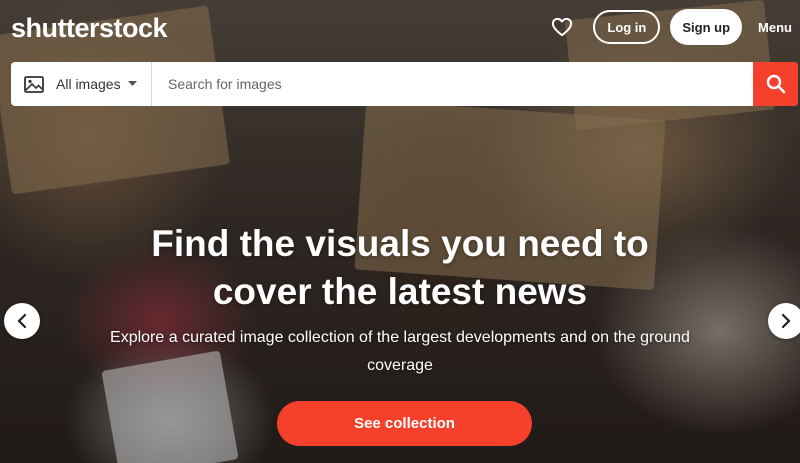 This screenshot has height=463, width=800. I want to click on search-button, so click(775, 84).